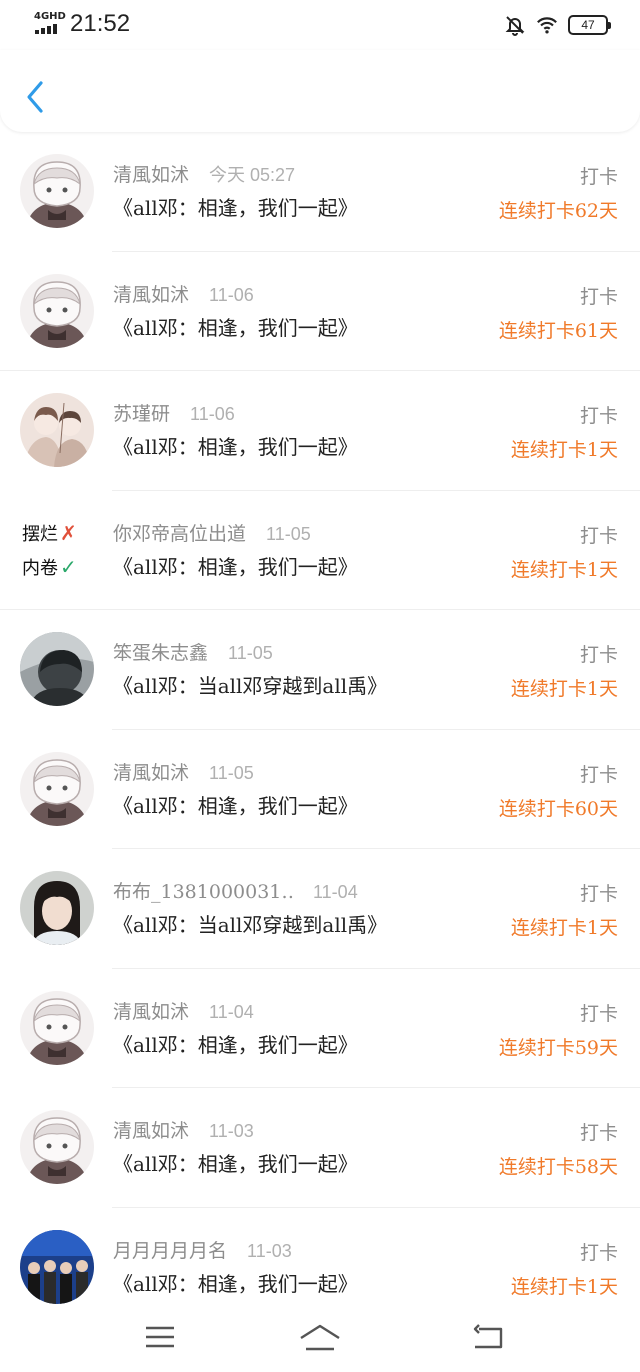 The width and height of the screenshot is (640, 1372). I want to click on header, so click(320, 91).